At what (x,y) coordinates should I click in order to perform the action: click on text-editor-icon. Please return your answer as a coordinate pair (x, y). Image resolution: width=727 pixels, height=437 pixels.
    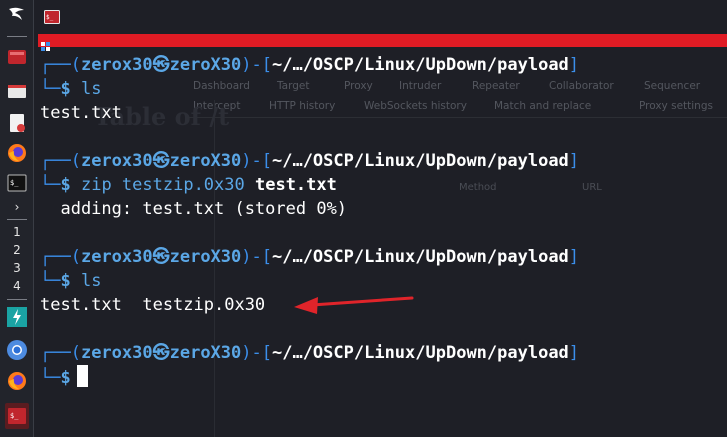
    Looking at the image, I should click on (17, 123).